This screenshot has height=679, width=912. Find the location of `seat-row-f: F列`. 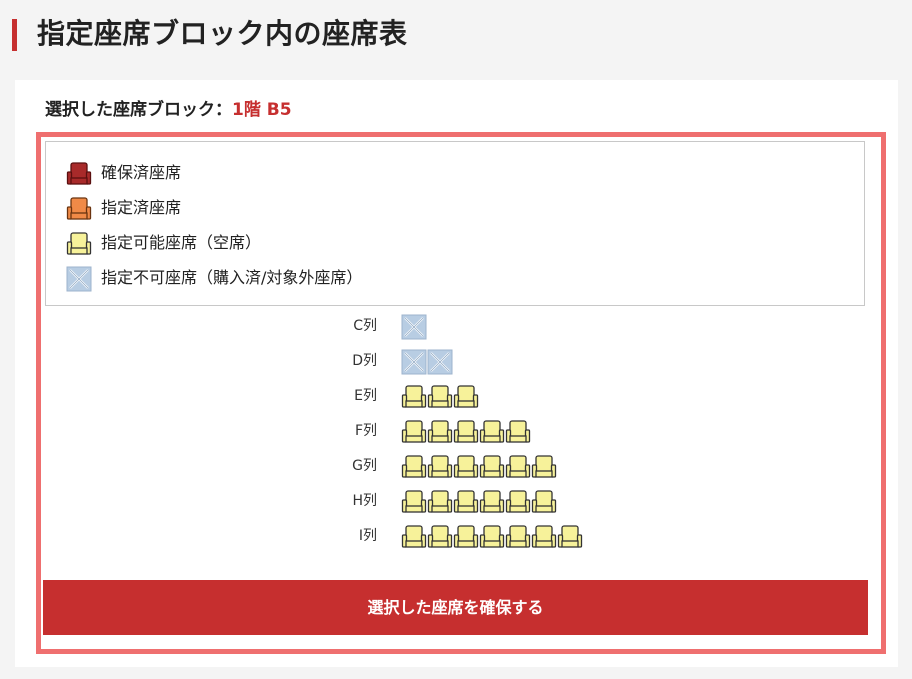

seat-row-f: F列 is located at coordinates (456, 431).